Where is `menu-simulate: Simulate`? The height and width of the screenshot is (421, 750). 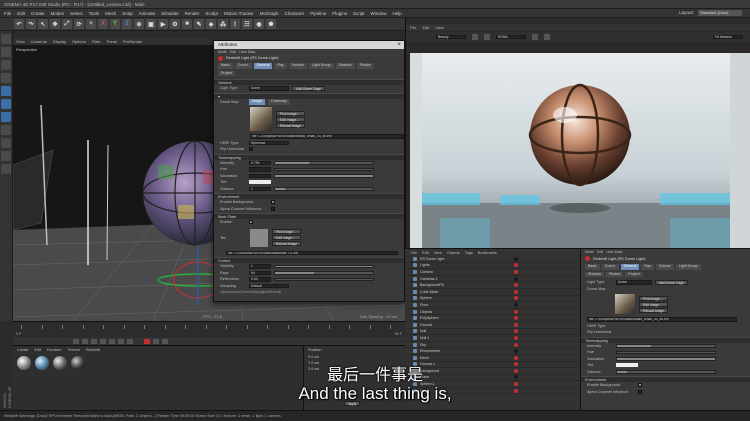 menu-simulate: Simulate is located at coordinates (170, 13).